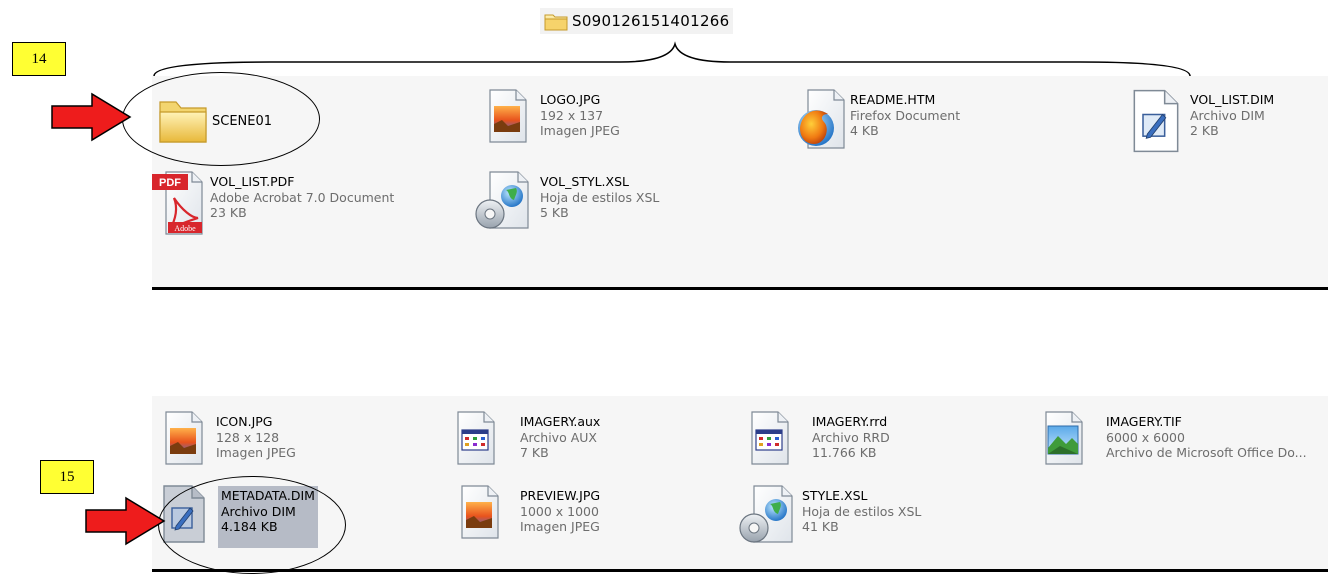 The image size is (1328, 574). What do you see at coordinates (560, 495) in the screenshot?
I see `file-name: PREVIEW.JPG` at bounding box center [560, 495].